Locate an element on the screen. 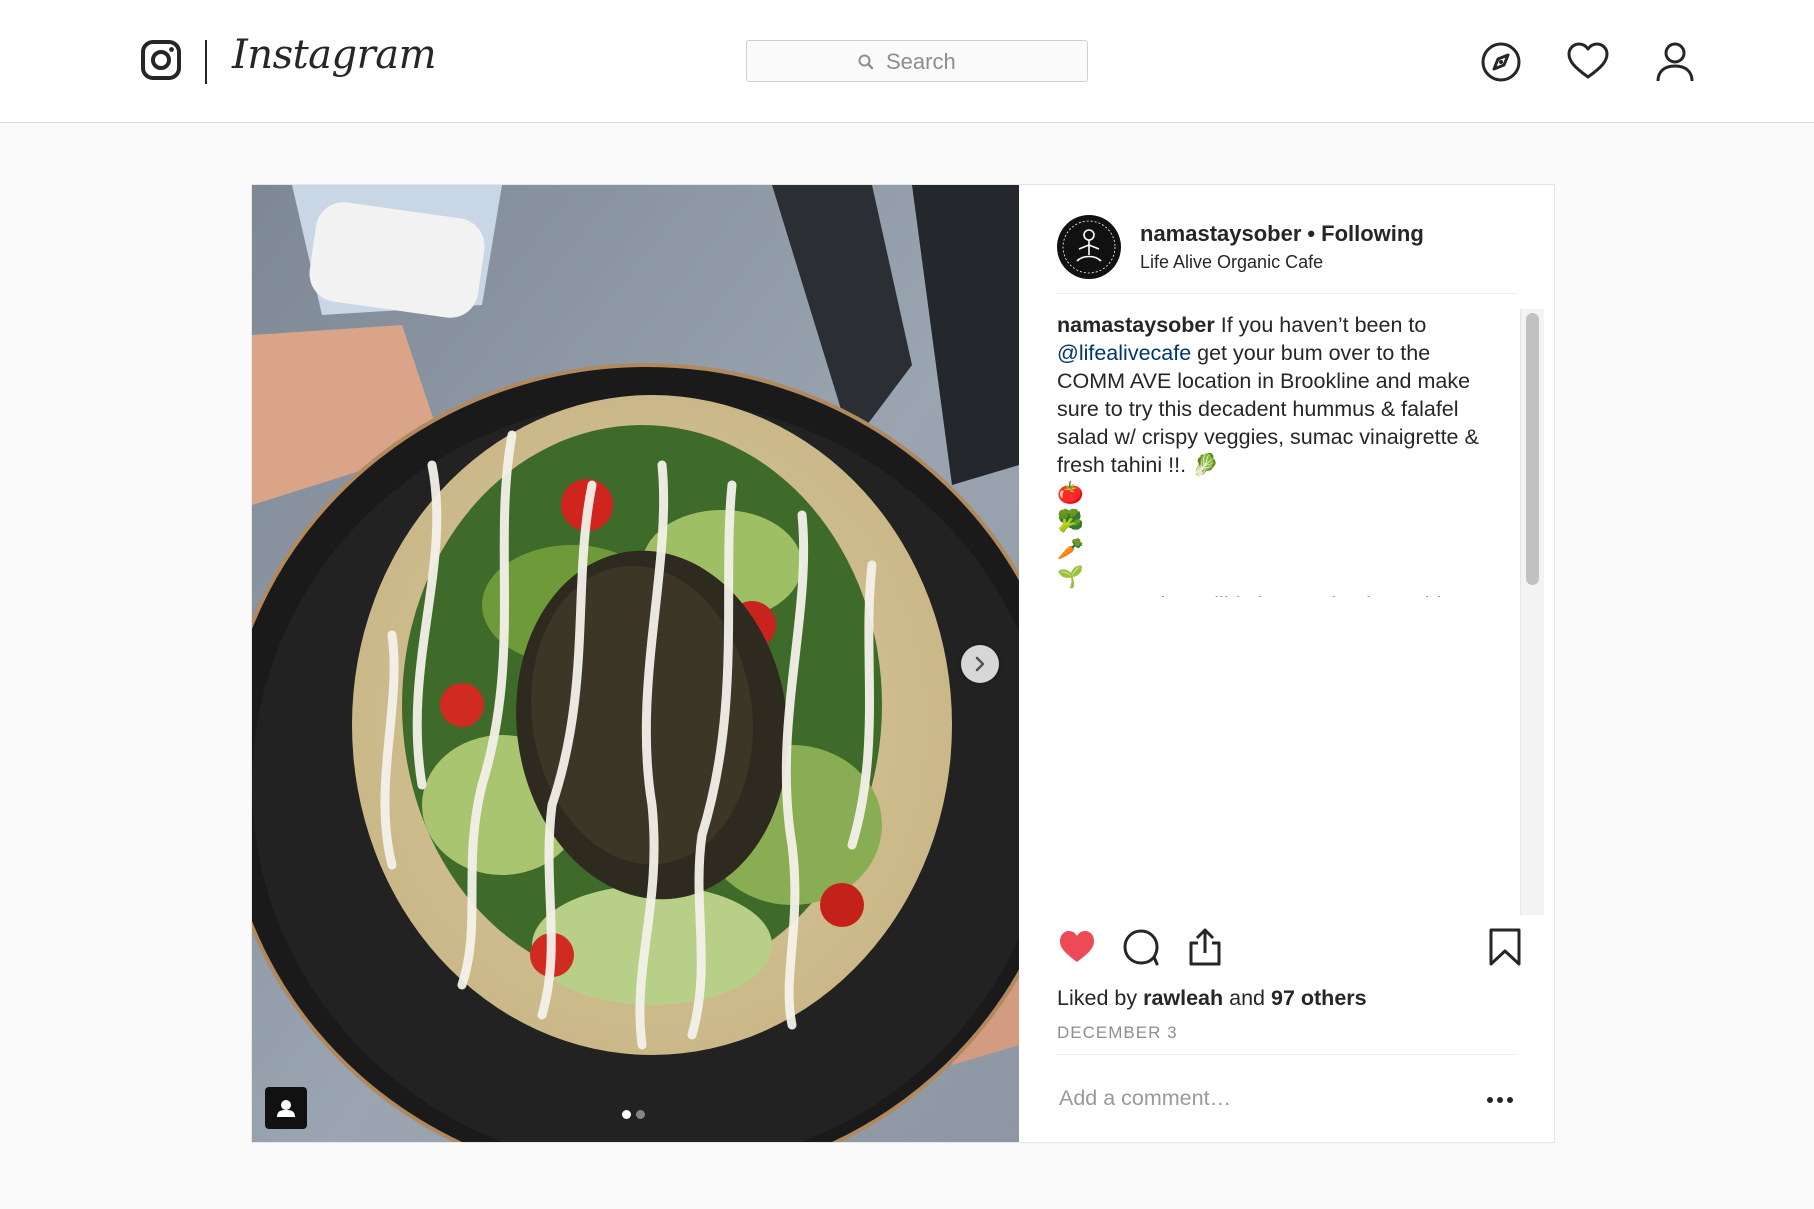 The image size is (1814, 1209). caption-link: @lifealivecafe is located at coordinates (1124, 353).